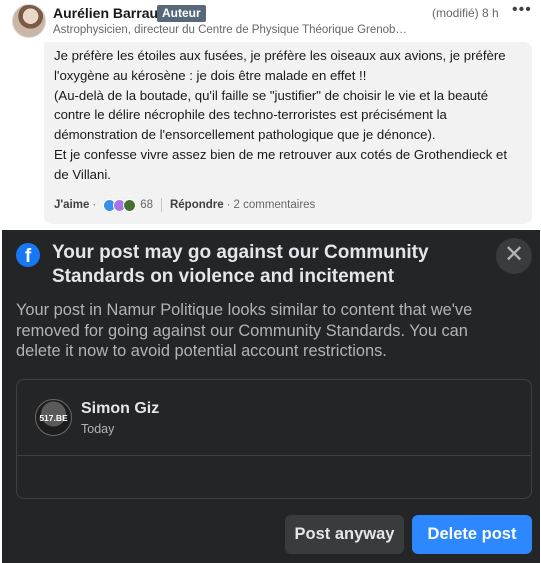  I want to click on facebook-logo-icon: f, so click(28, 255).